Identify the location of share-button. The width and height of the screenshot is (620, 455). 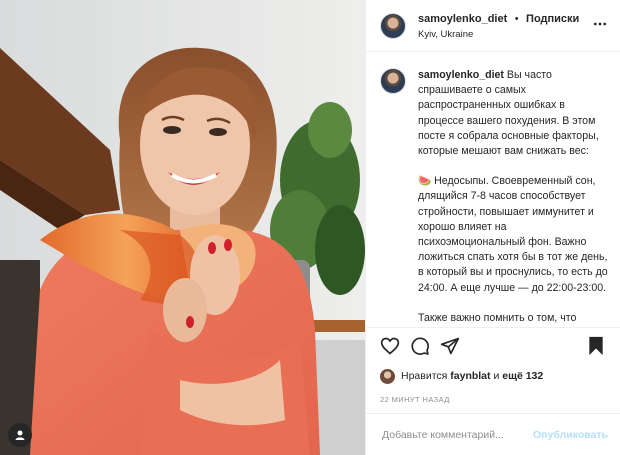
(450, 346).